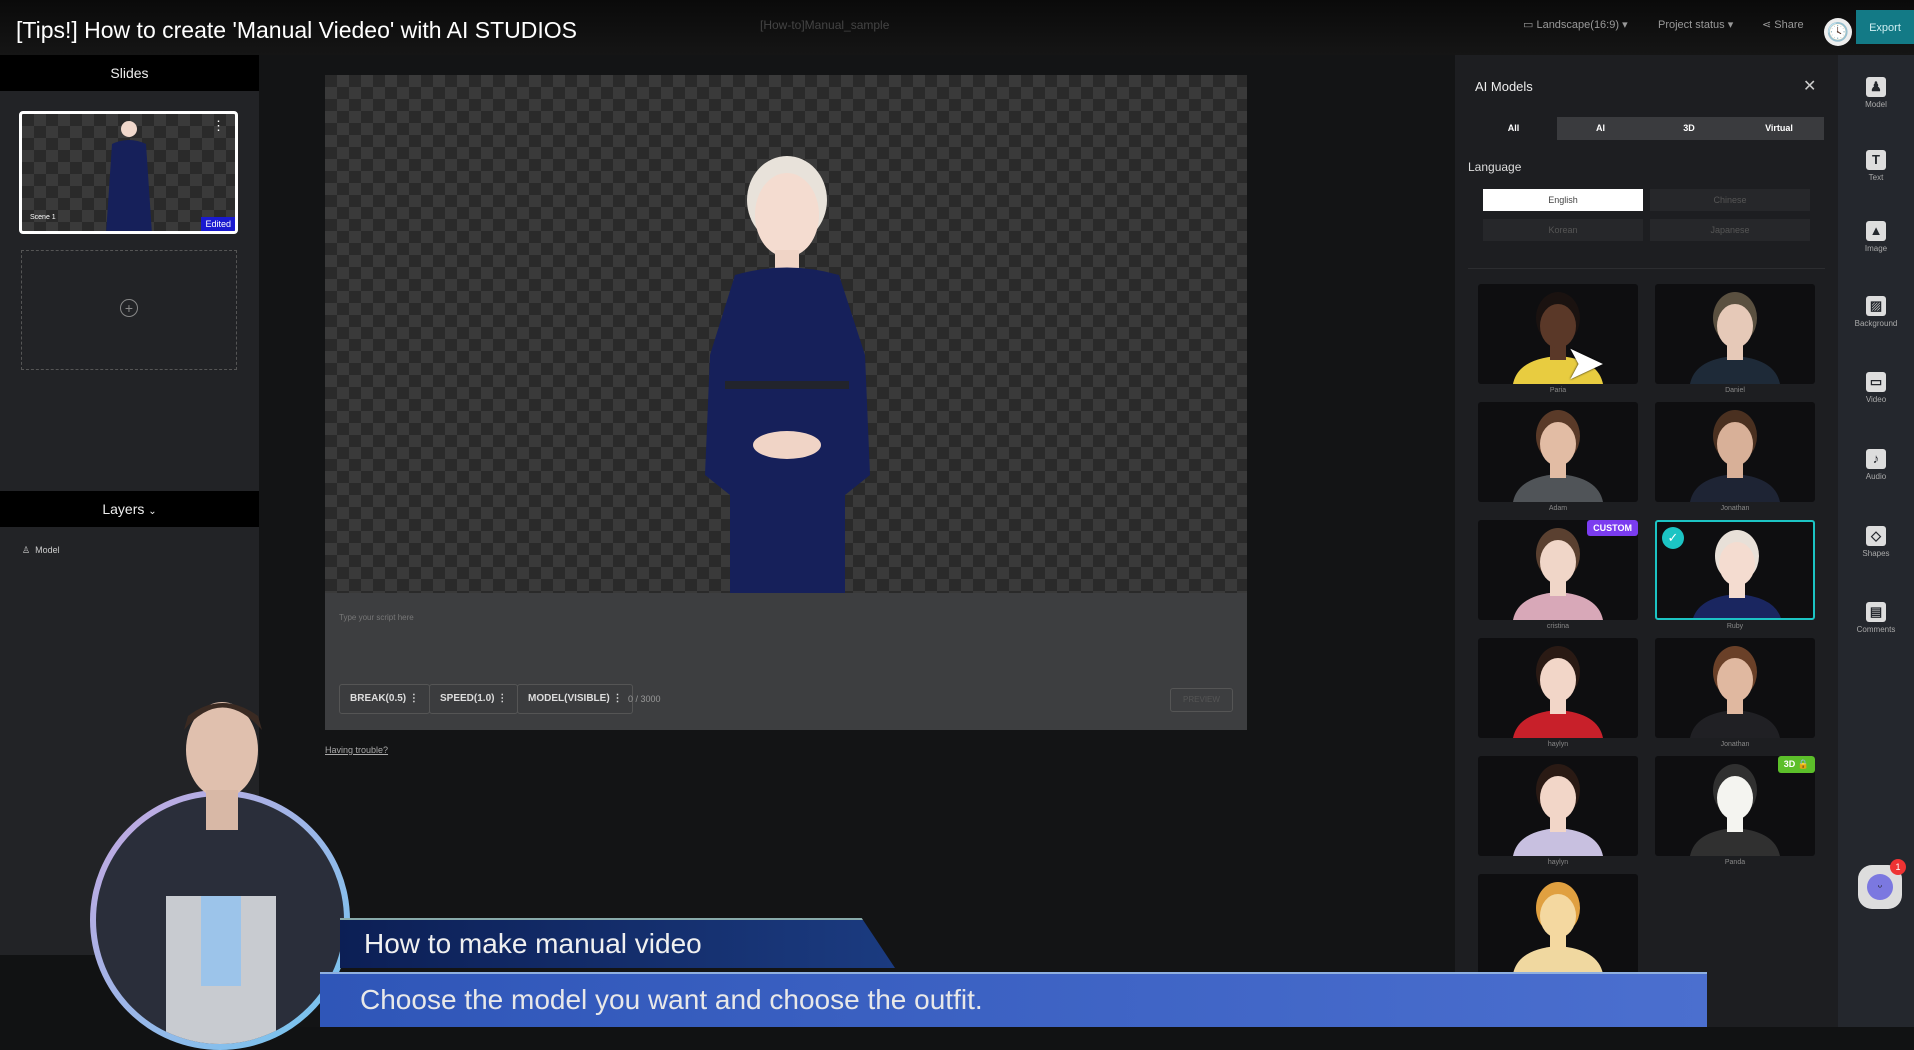 The height and width of the screenshot is (1050, 1914). What do you see at coordinates (1779, 128) in the screenshot?
I see `tab-virtual: Virtual` at bounding box center [1779, 128].